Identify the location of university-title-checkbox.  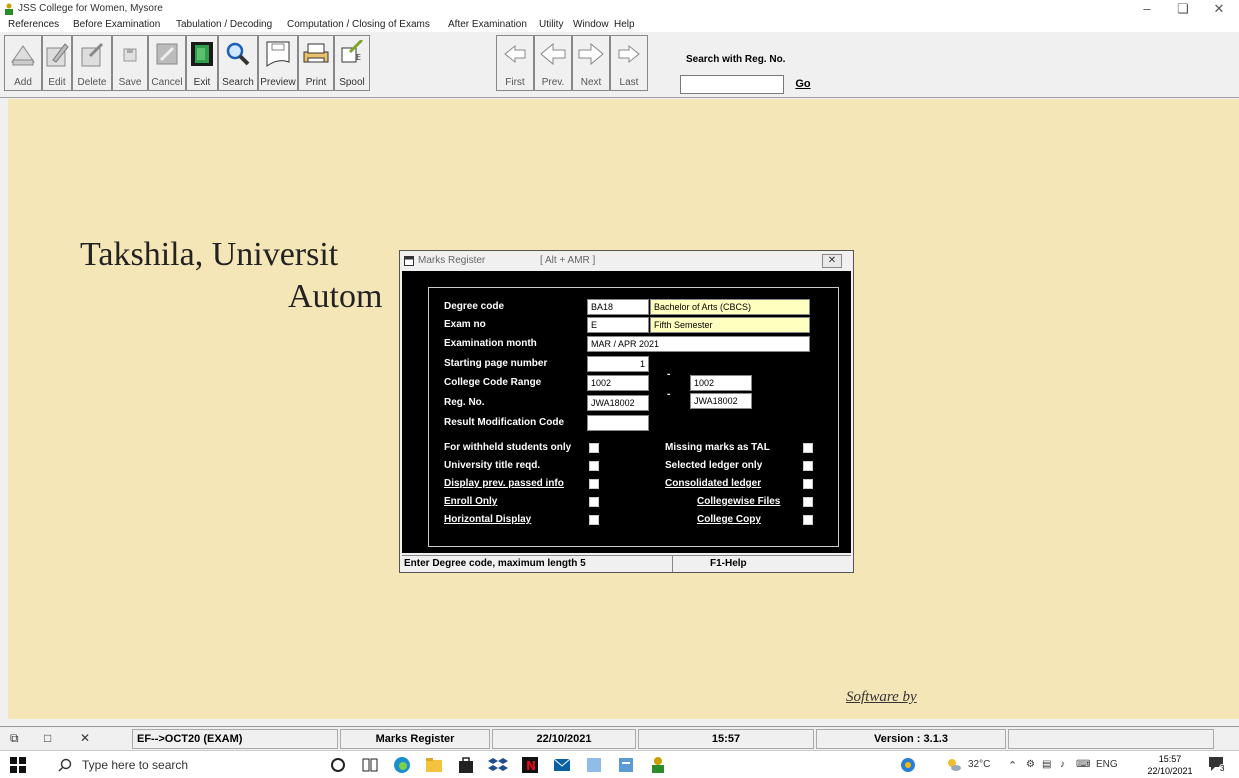
(594, 466).